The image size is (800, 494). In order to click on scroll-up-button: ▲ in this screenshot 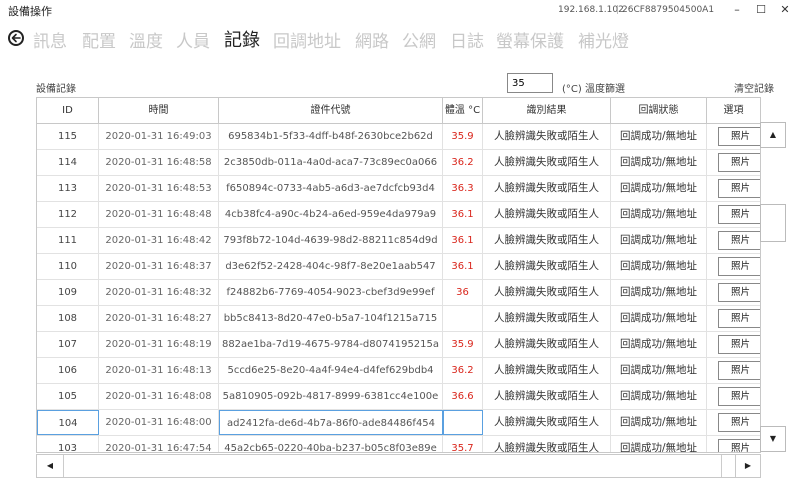, I will do `click(773, 135)`.